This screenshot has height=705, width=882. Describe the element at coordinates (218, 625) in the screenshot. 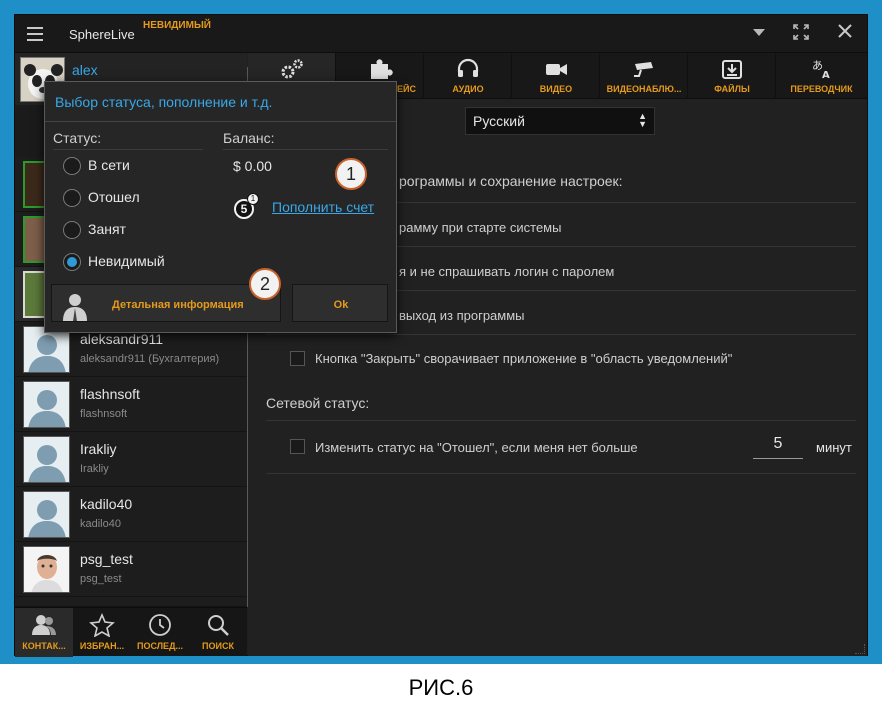

I see `search-icon` at that location.